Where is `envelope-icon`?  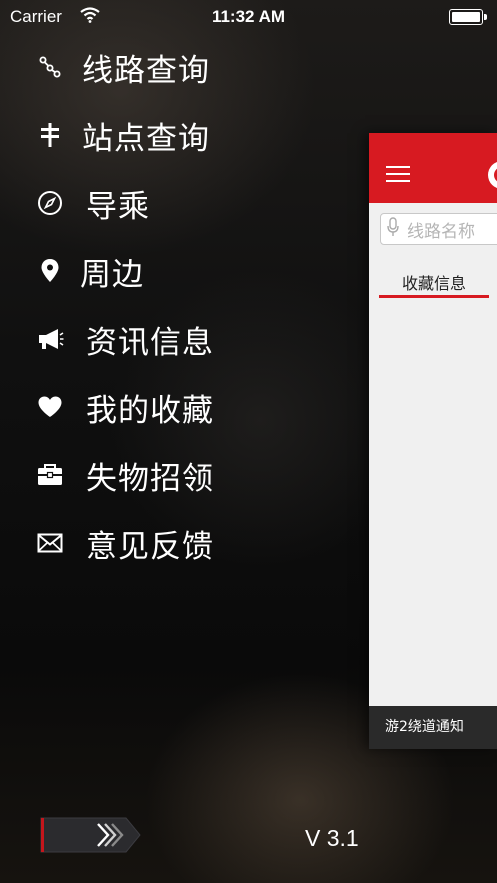
envelope-icon is located at coordinates (50, 543).